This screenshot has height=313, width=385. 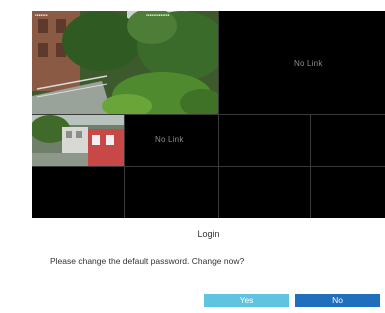 I want to click on camera-tile-2: No Link, so click(x=302, y=62).